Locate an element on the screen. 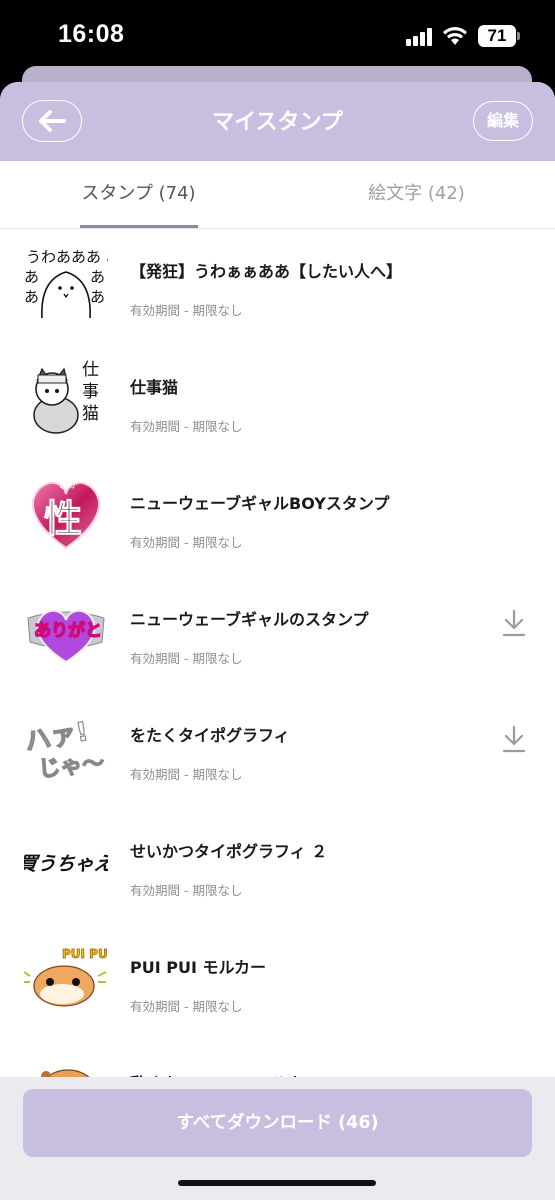  svg-text: 事 is located at coordinates (90, 392).